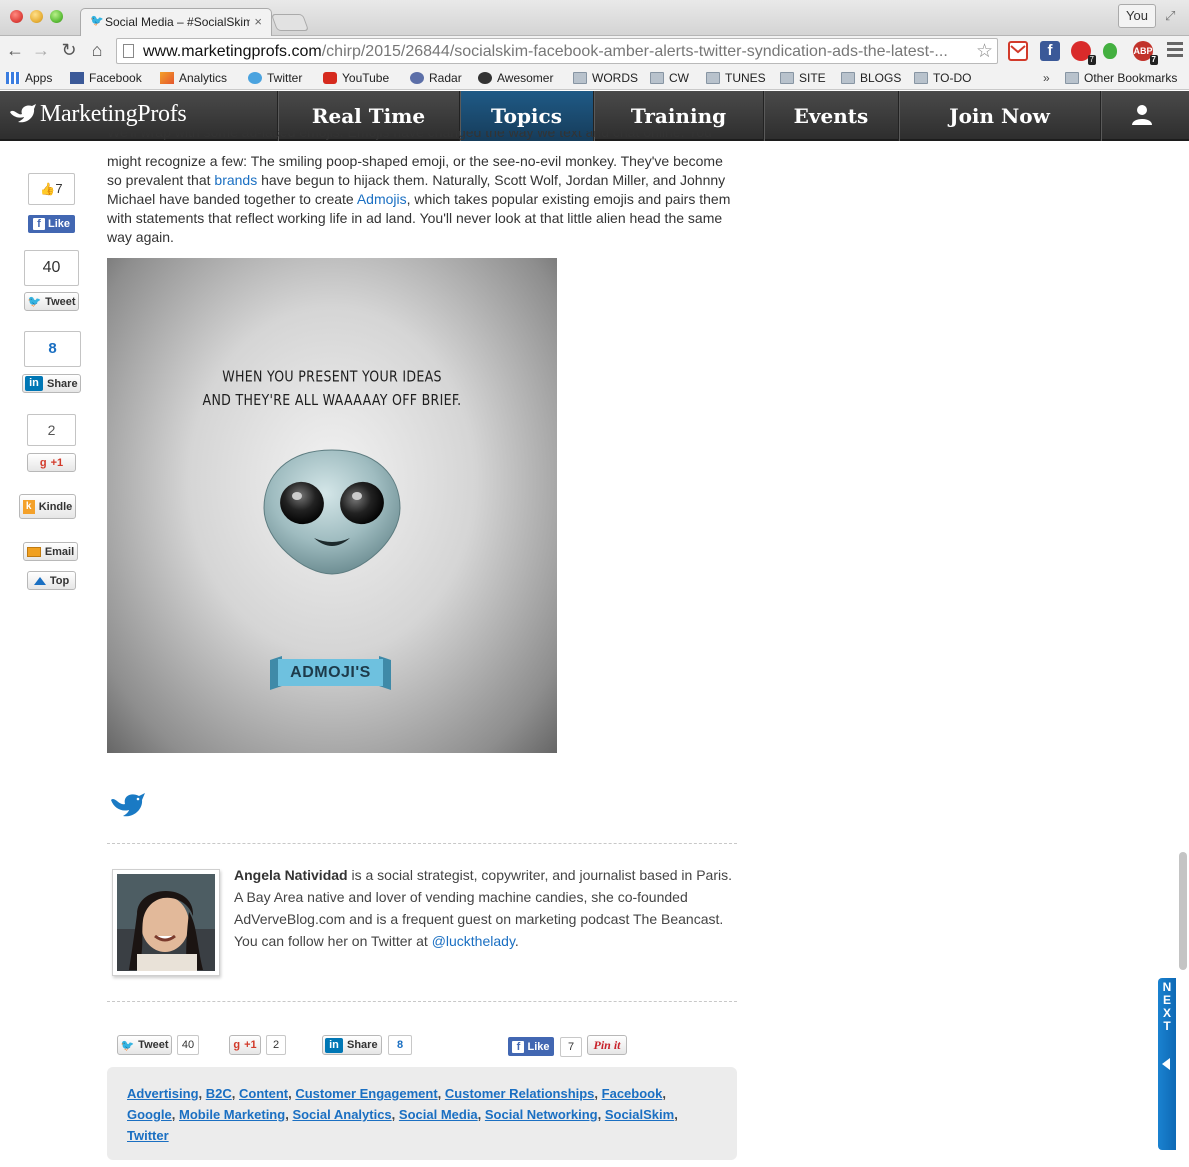 This screenshot has height=1167, width=1189. Describe the element at coordinates (571, 1047) in the screenshot. I see `bottom-like-count: 7` at that location.